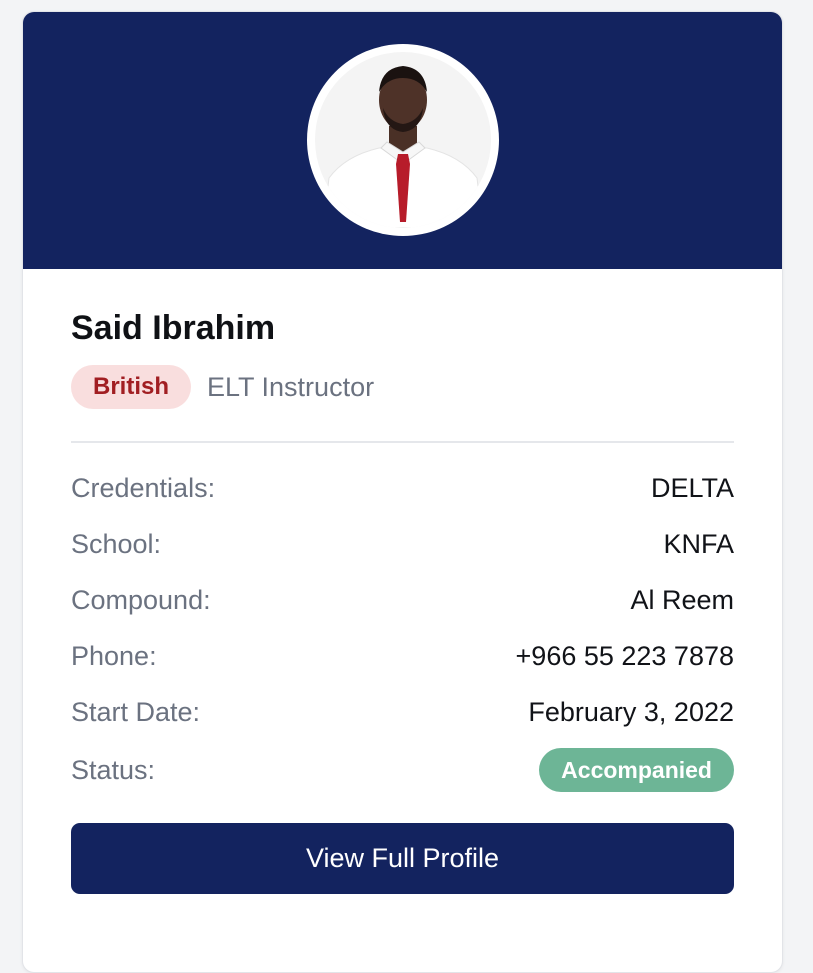  I want to click on nationality-badge: British, so click(131, 387).